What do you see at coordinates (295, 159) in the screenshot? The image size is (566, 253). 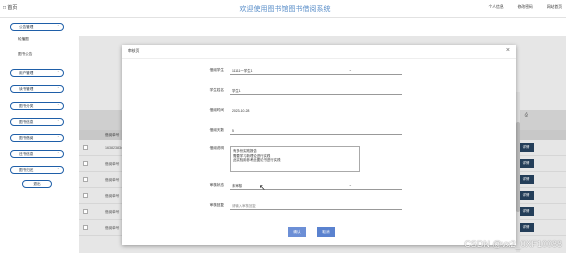 I see `reason-textarea: 有多份实践报告 需要学习新理论进行实践 此实验用参考此图论书进行实践` at bounding box center [295, 159].